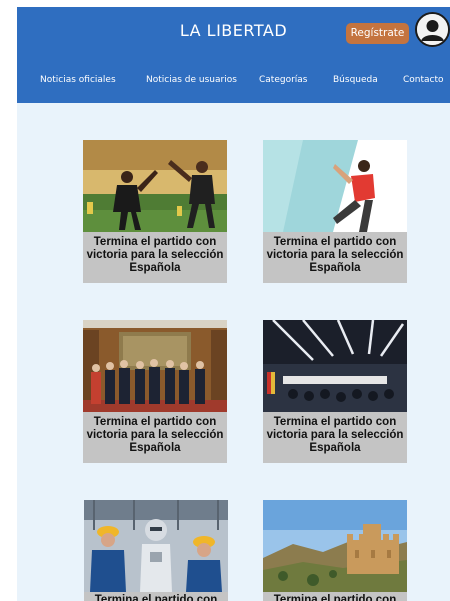  Describe the element at coordinates (335, 186) in the screenshot. I see `climber-photo` at that location.